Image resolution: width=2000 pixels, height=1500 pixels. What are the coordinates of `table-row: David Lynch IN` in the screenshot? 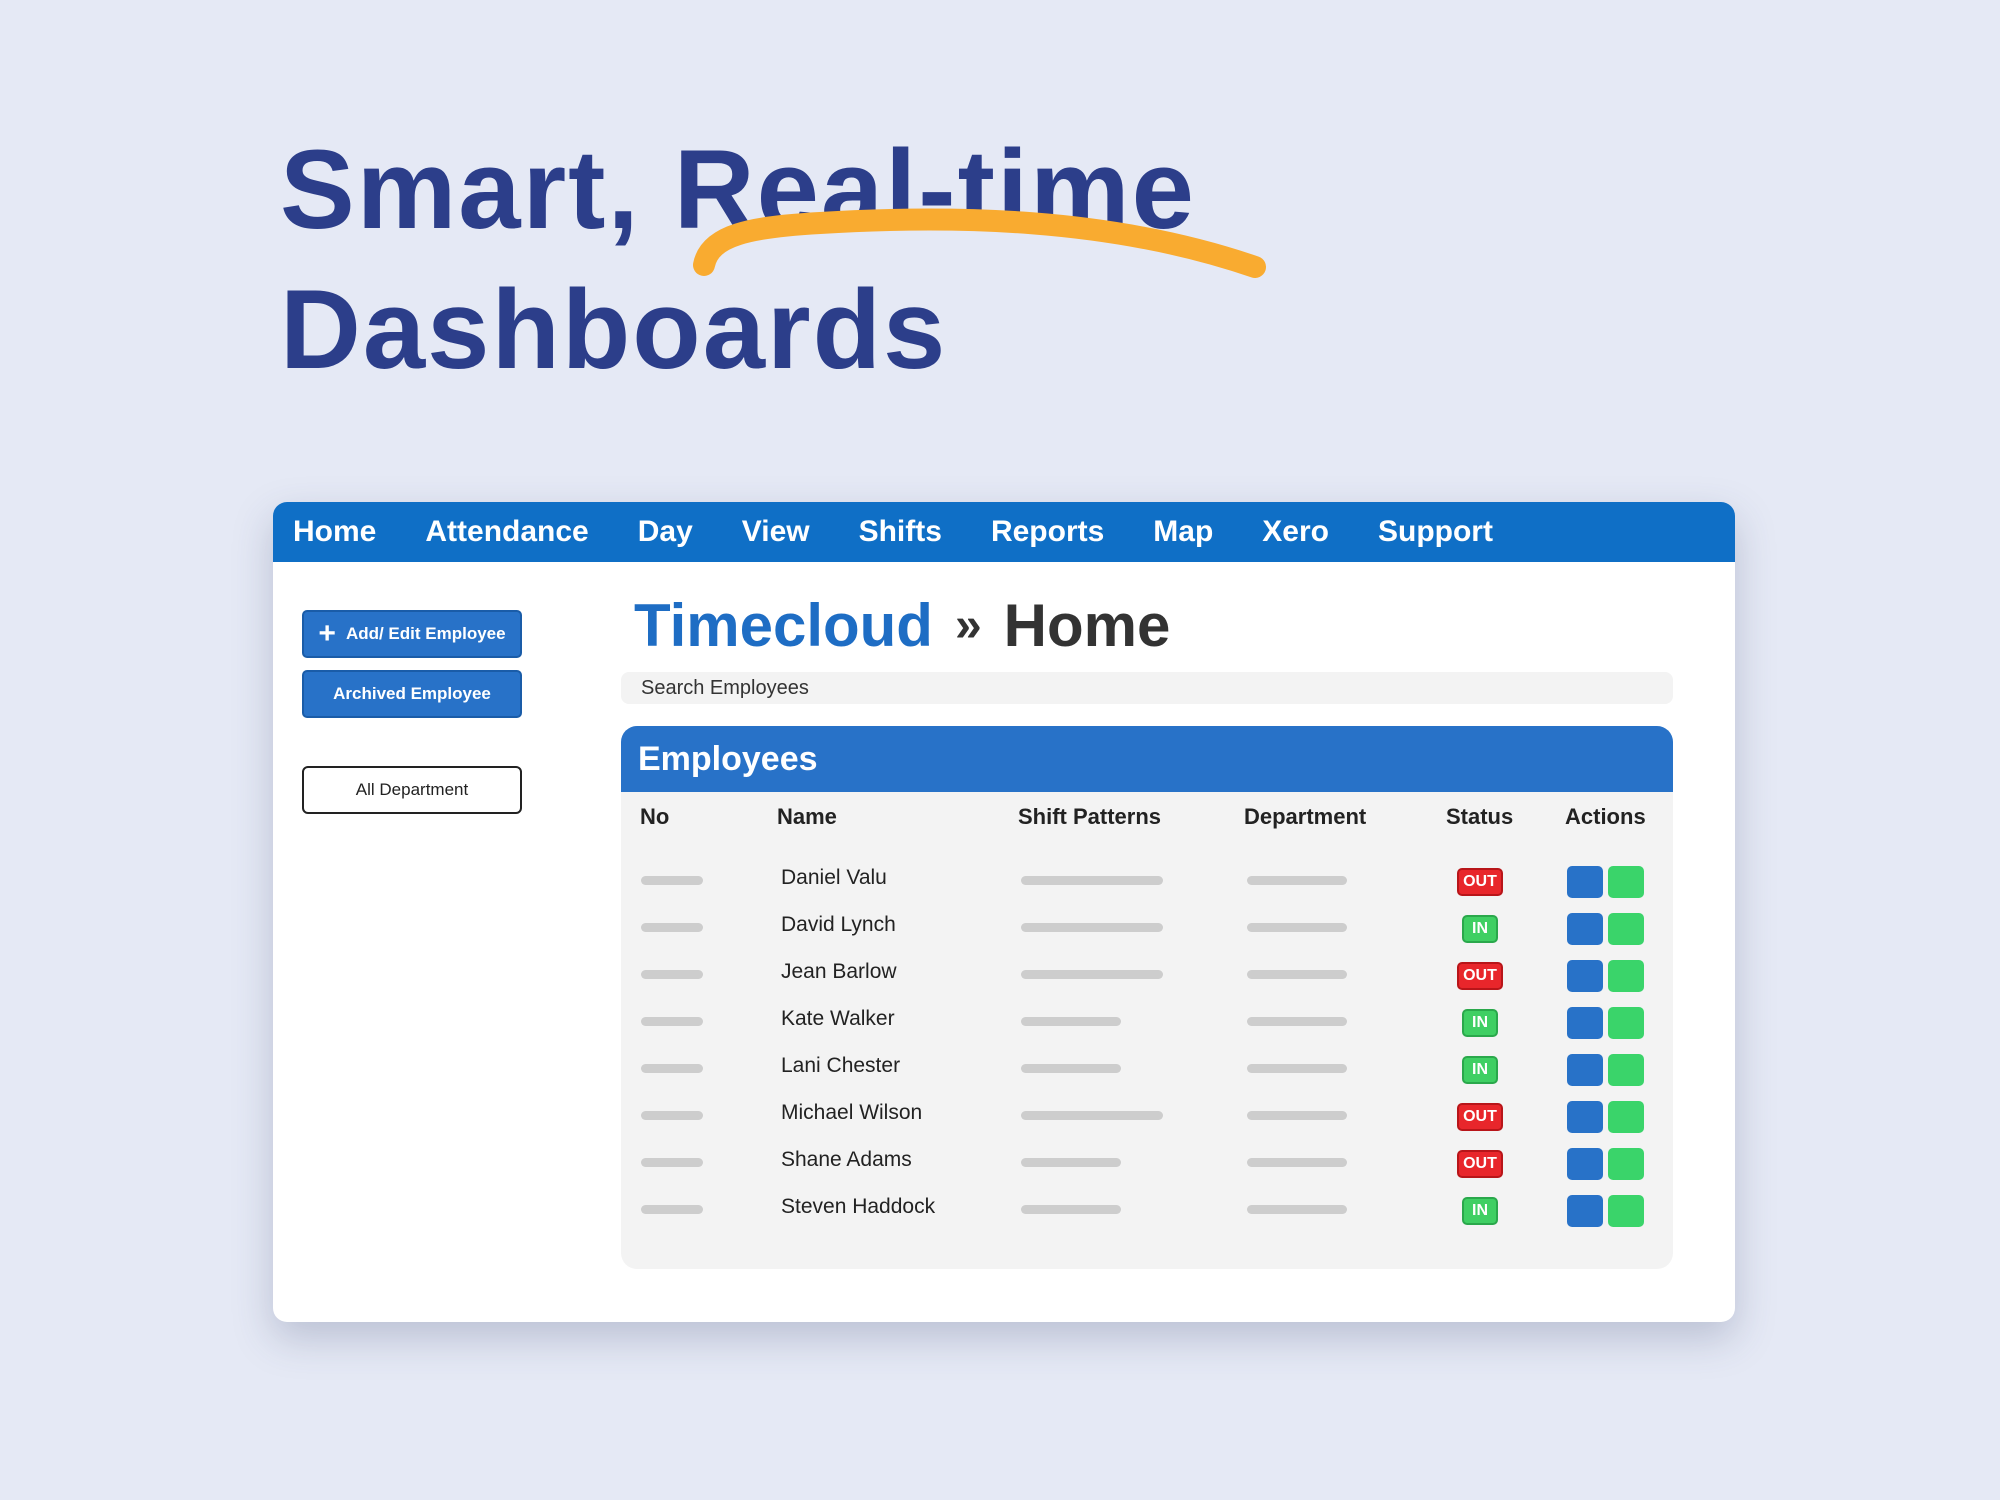 It's located at (1147, 926).